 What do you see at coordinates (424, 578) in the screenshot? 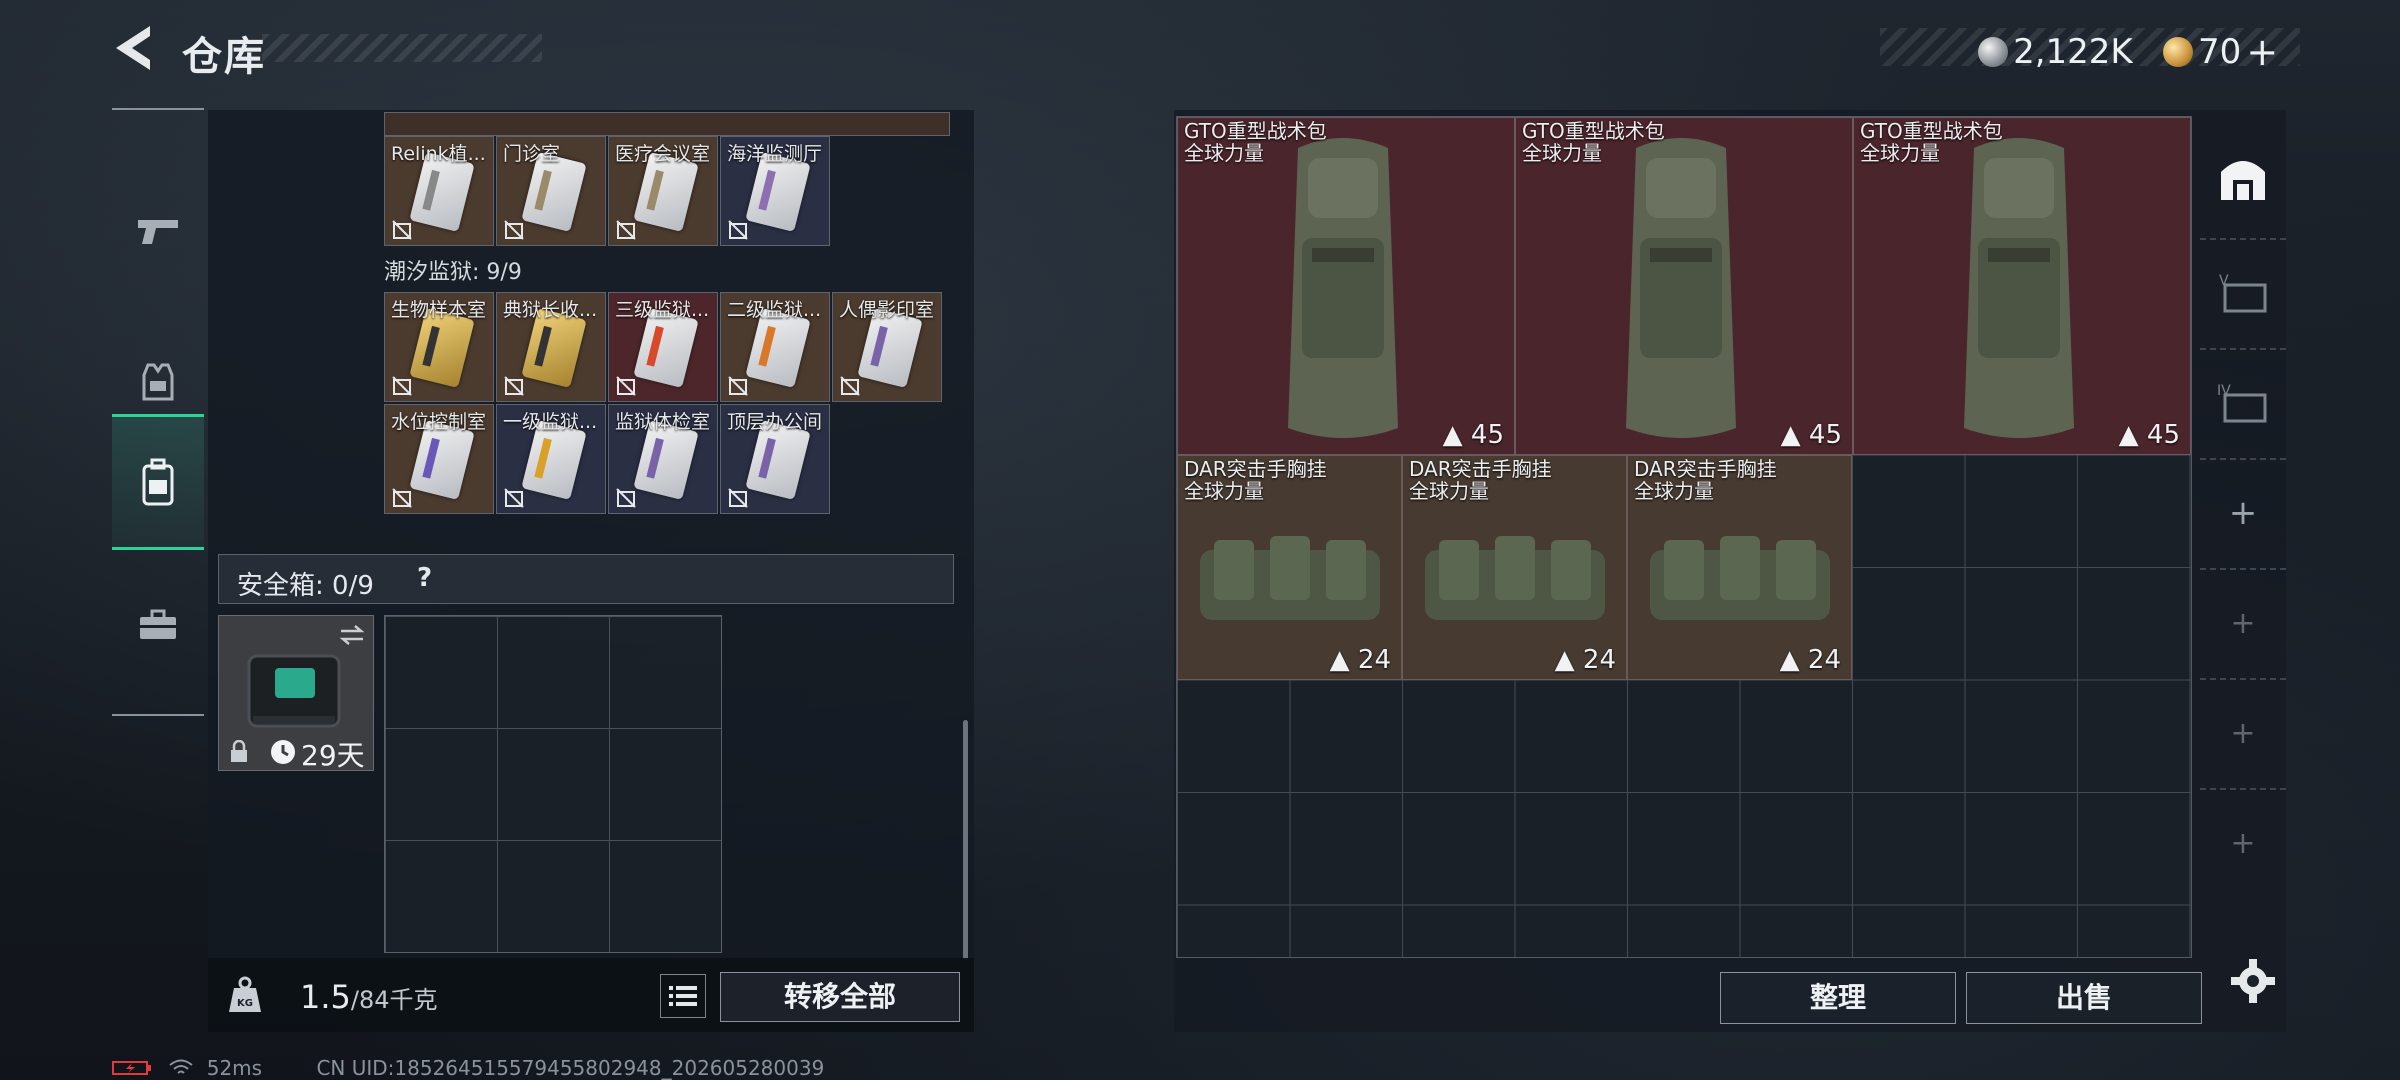
I see `help-button: ?` at bounding box center [424, 578].